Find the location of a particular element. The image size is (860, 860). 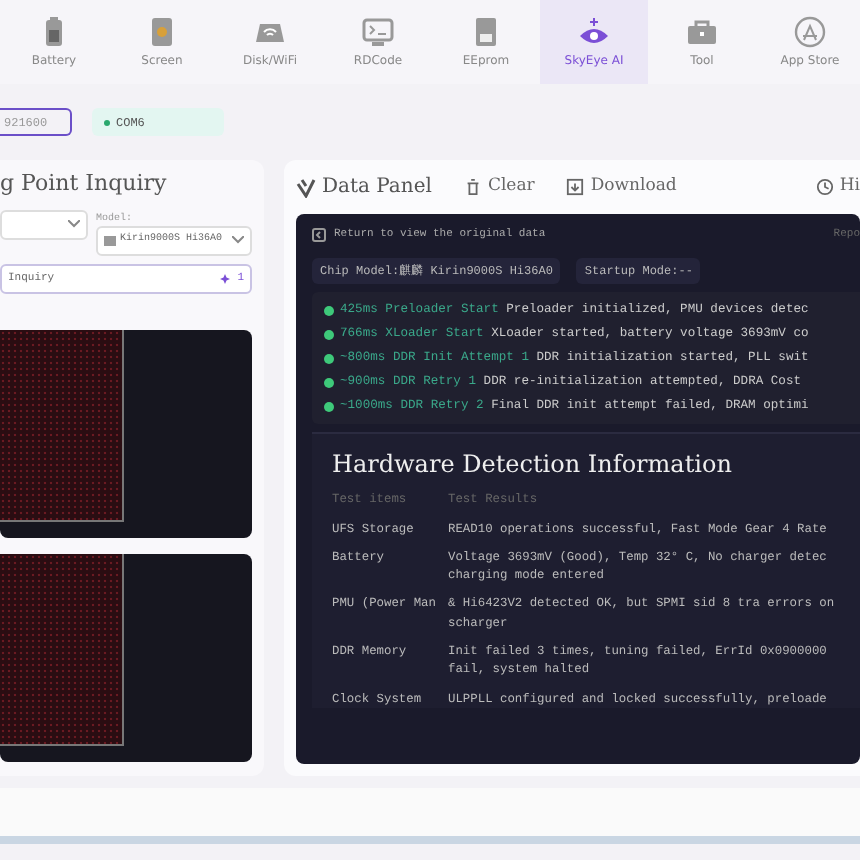

download-icon is located at coordinates (575, 187).